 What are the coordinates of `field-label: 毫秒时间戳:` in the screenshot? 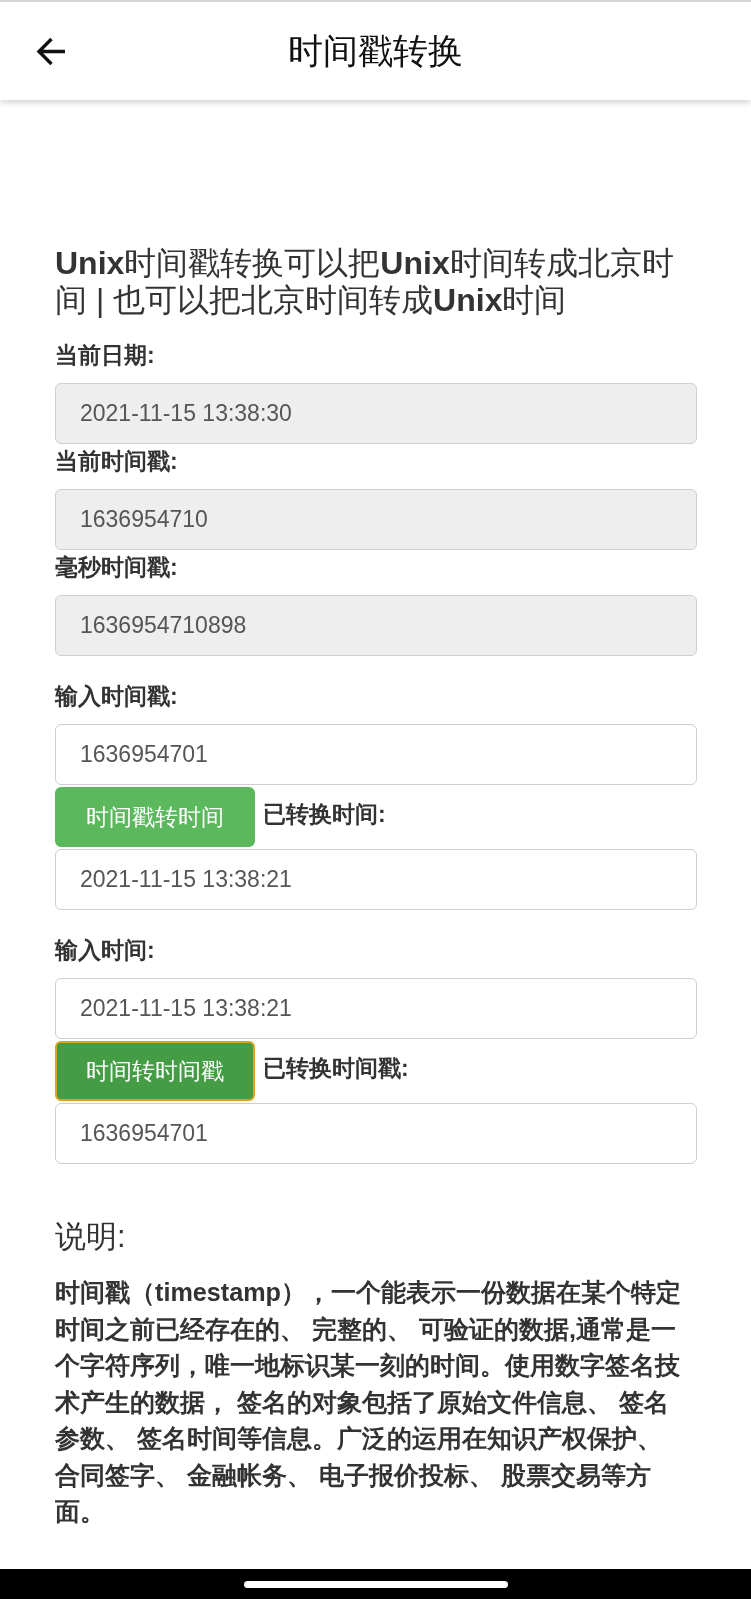 It's located at (117, 567).